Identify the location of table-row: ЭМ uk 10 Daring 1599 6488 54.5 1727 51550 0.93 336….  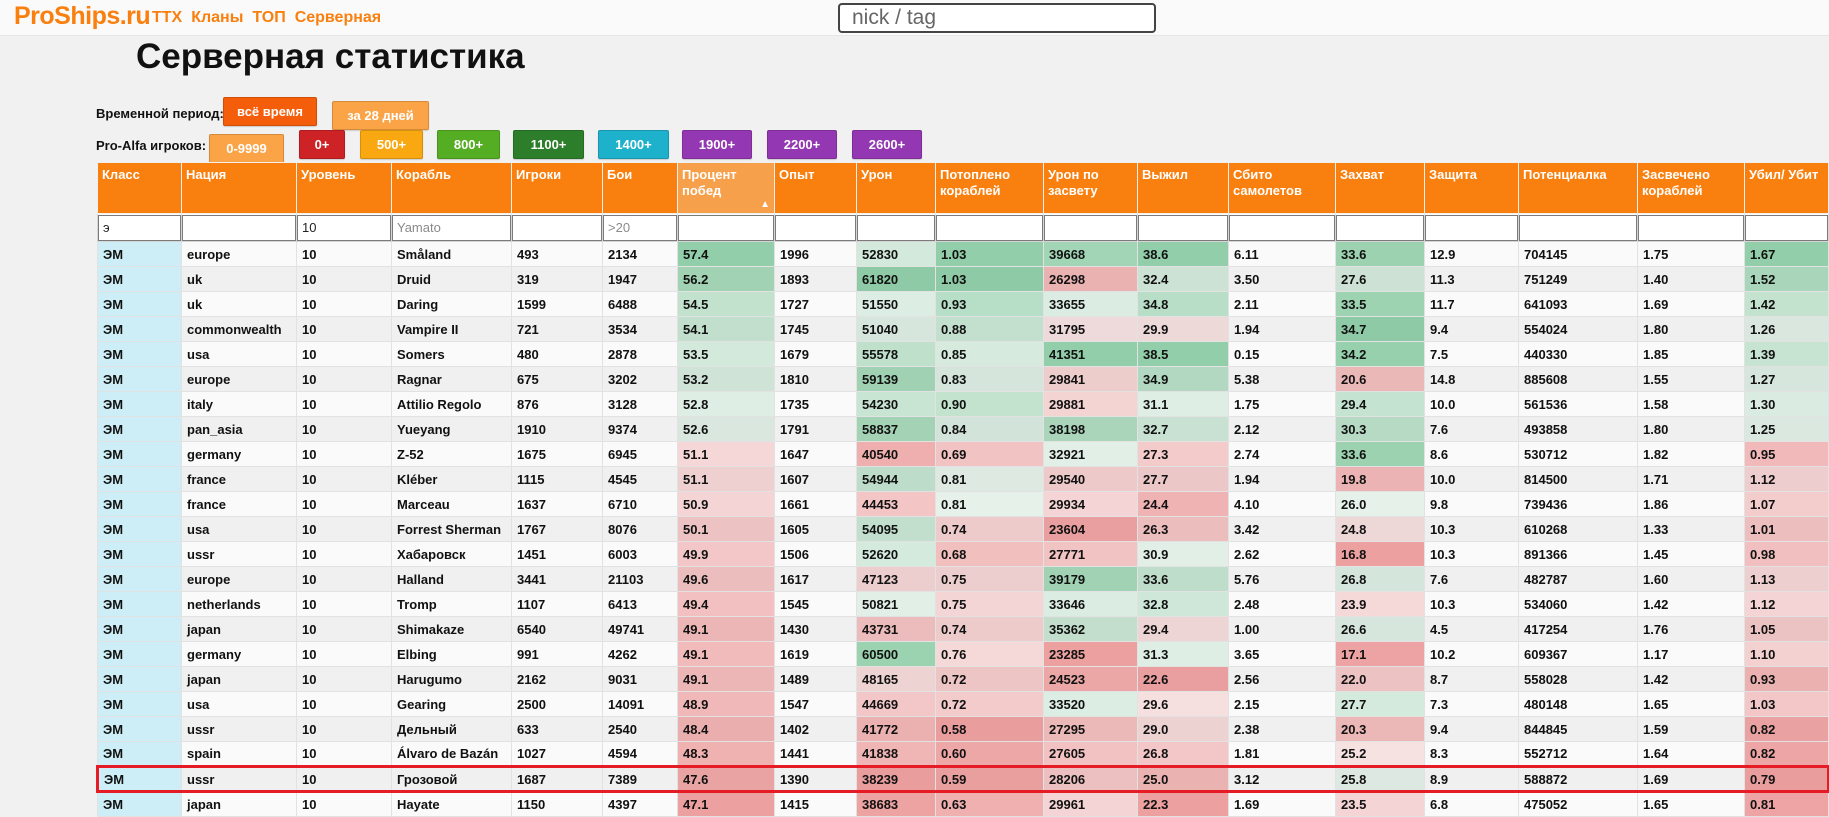
(963, 304).